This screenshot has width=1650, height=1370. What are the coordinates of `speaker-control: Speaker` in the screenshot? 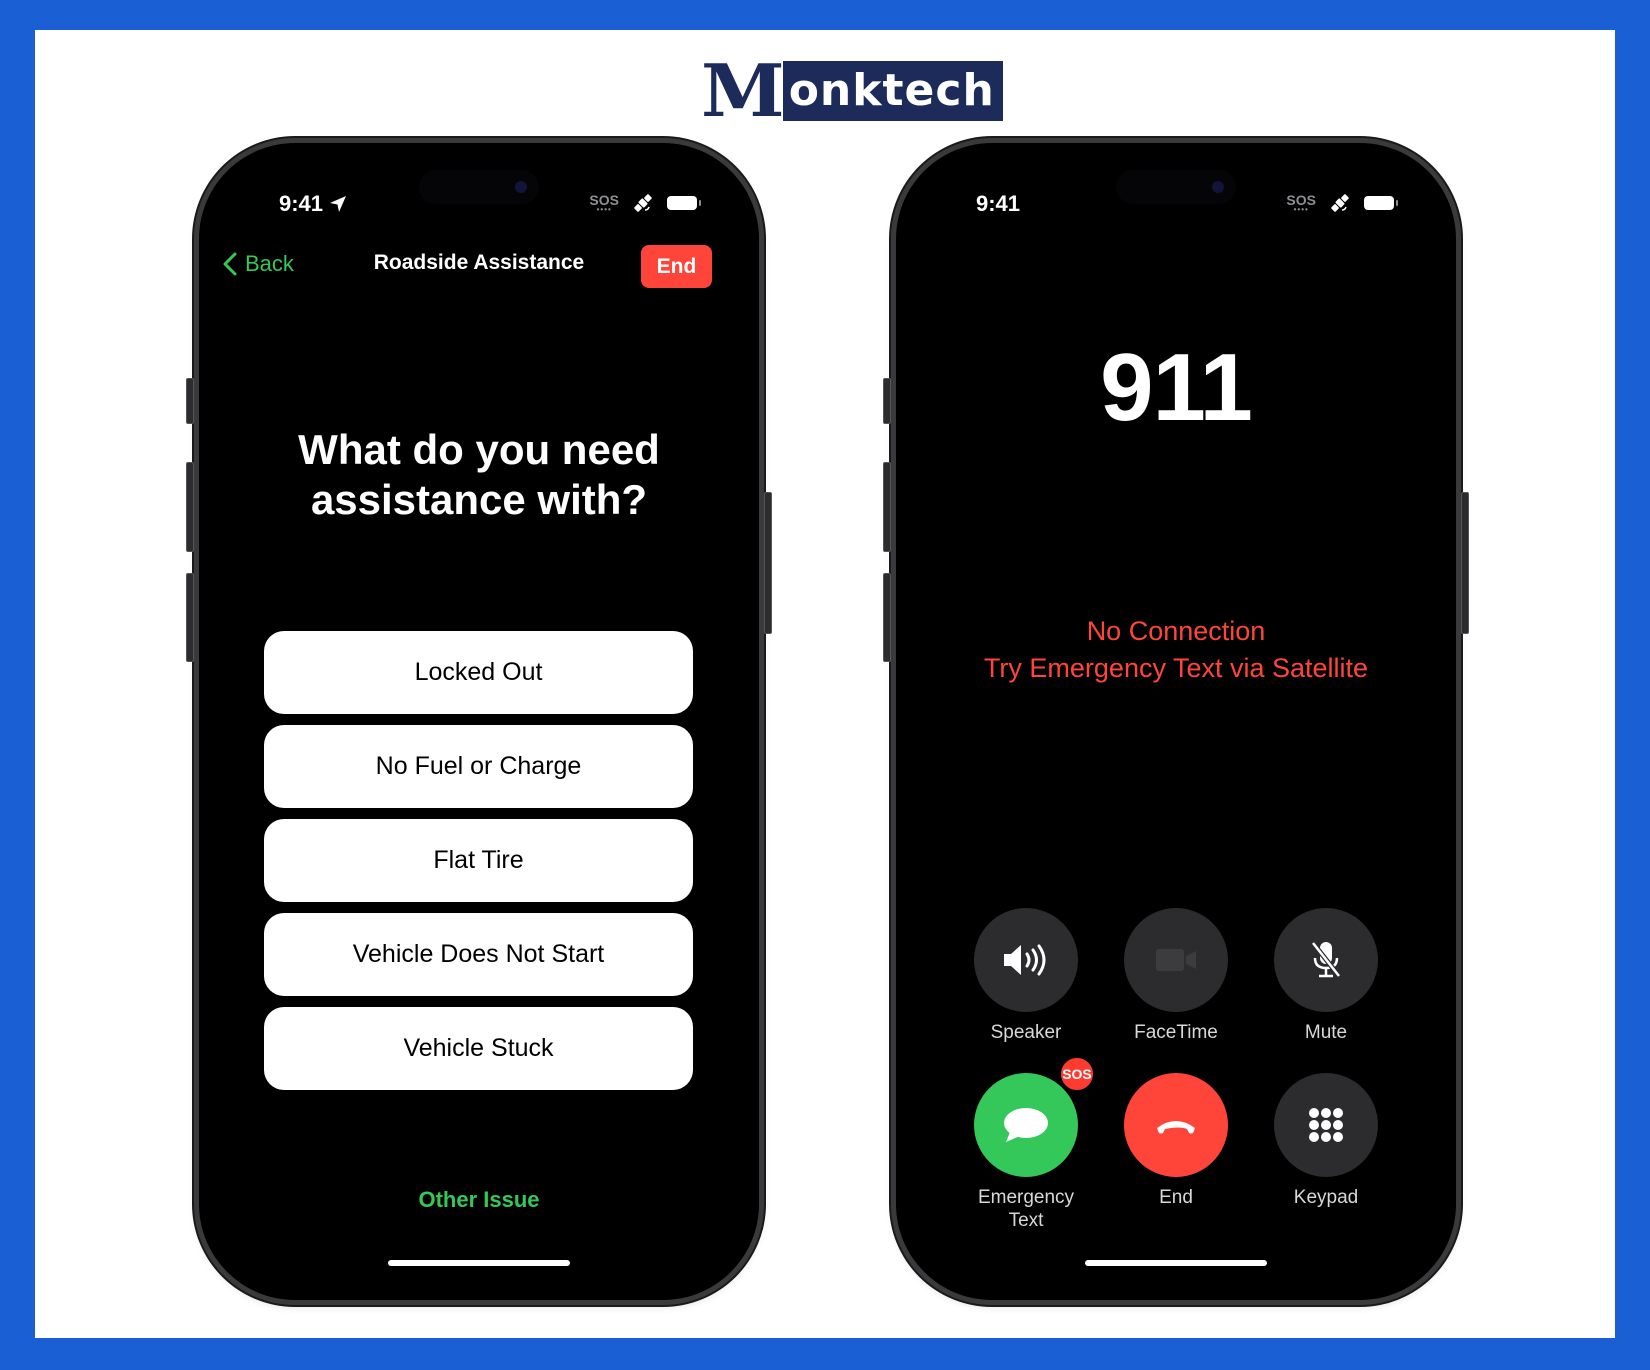 It's located at (1026, 976).